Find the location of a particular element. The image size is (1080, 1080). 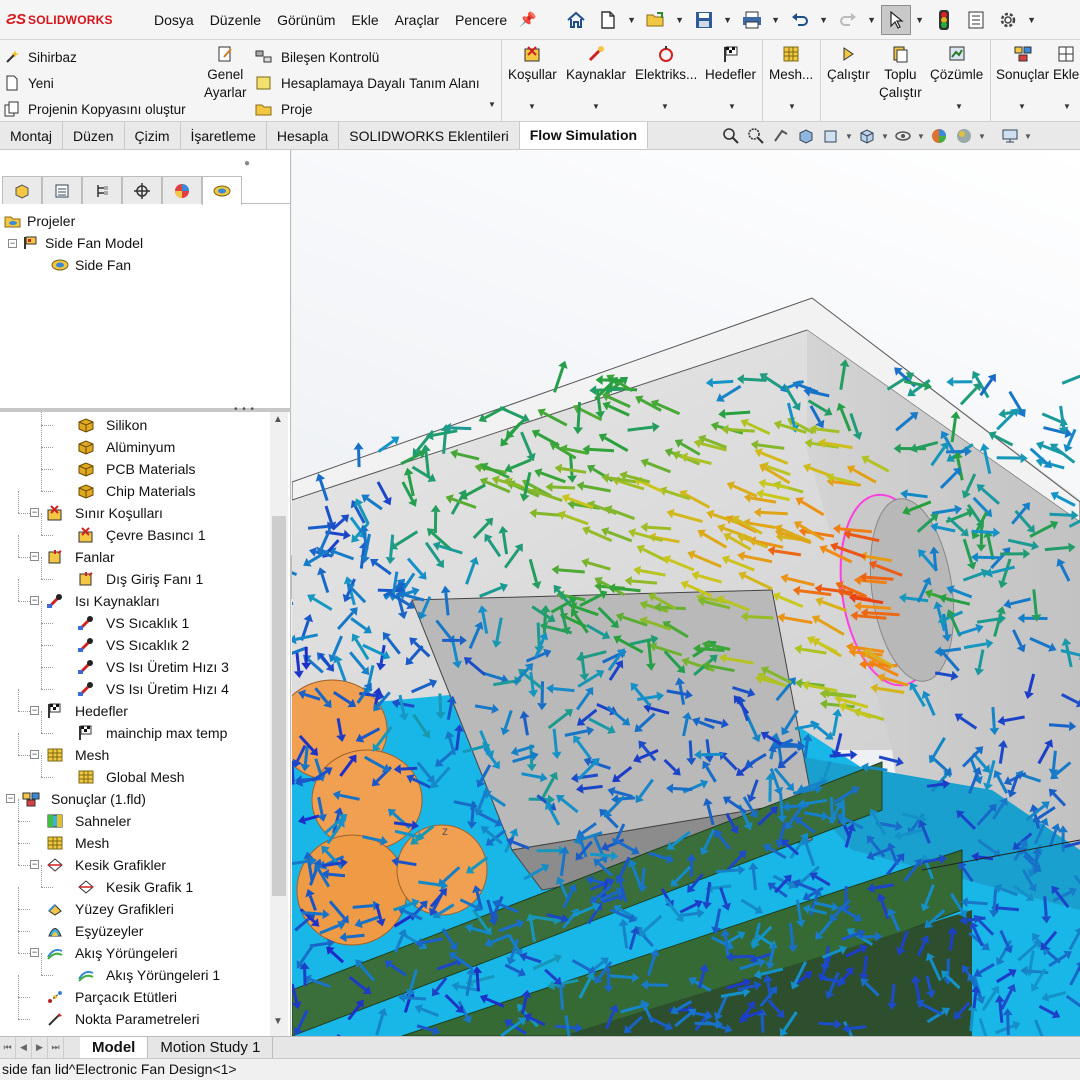

conditions-dropdown-icon: ▼ is located at coordinates (532, 106).